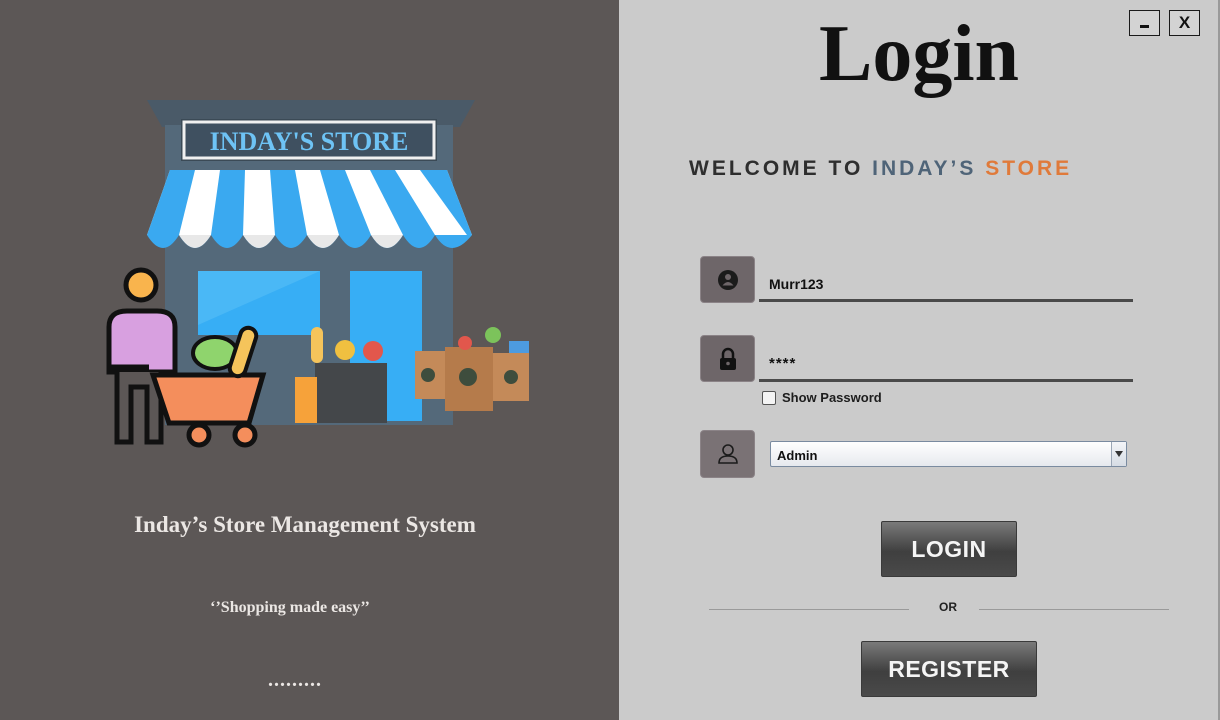  What do you see at coordinates (949, 549) in the screenshot?
I see `login-button: LOGIN` at bounding box center [949, 549].